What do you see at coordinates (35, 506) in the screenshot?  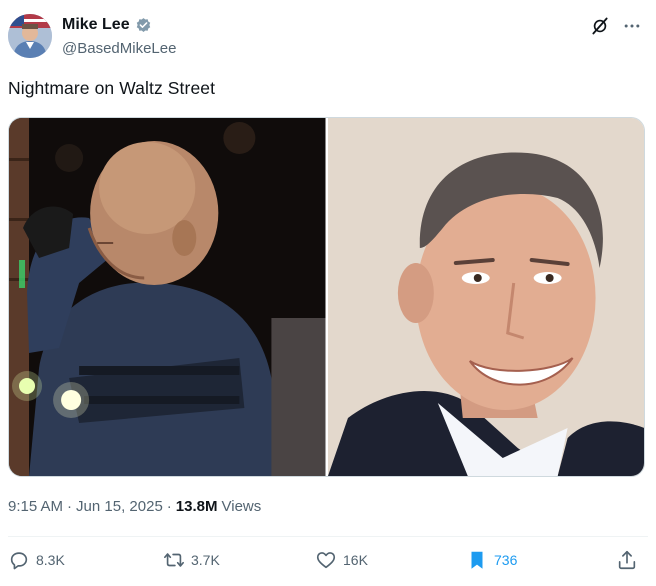 I see `tweet-time: 9:15 AM` at bounding box center [35, 506].